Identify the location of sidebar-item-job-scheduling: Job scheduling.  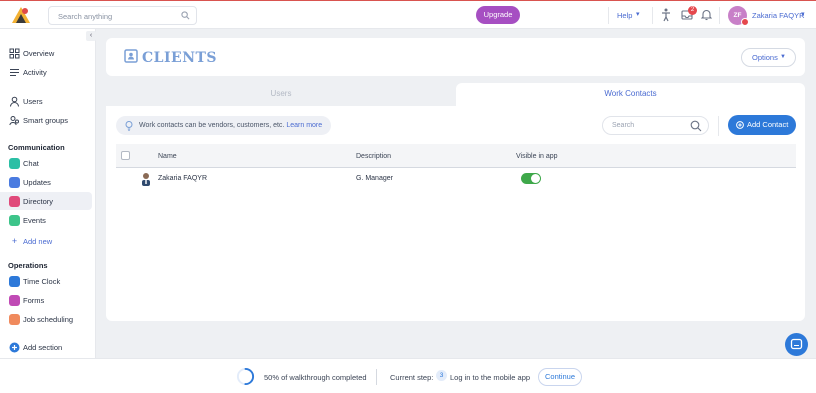
(46, 319).